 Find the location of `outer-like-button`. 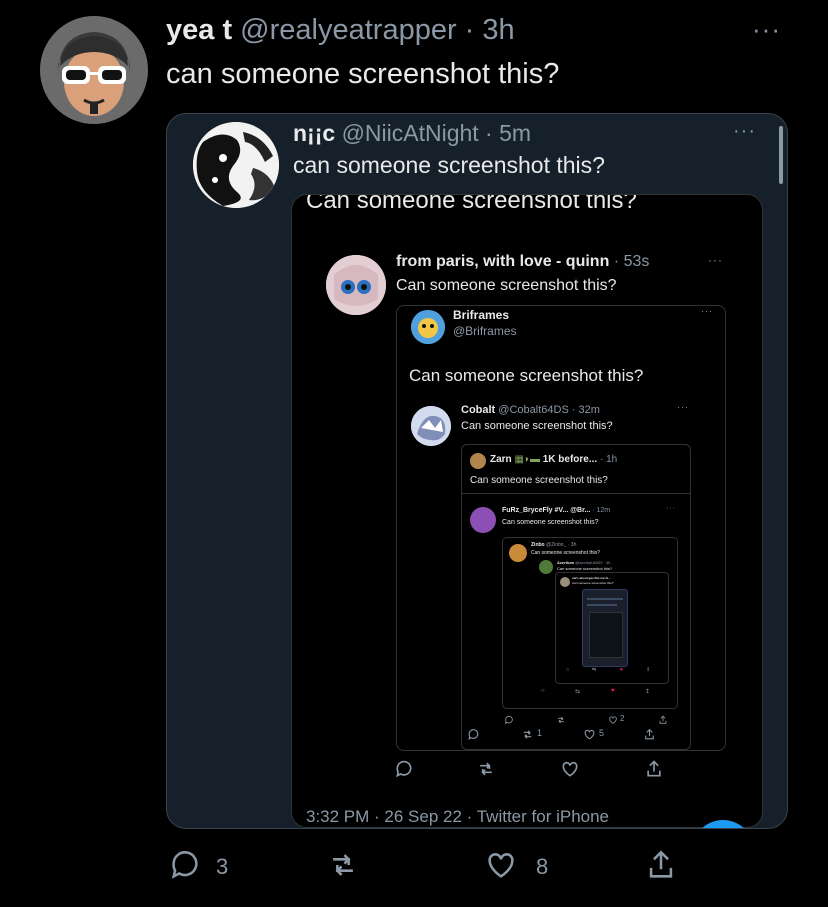

outer-like-button is located at coordinates (501, 865).